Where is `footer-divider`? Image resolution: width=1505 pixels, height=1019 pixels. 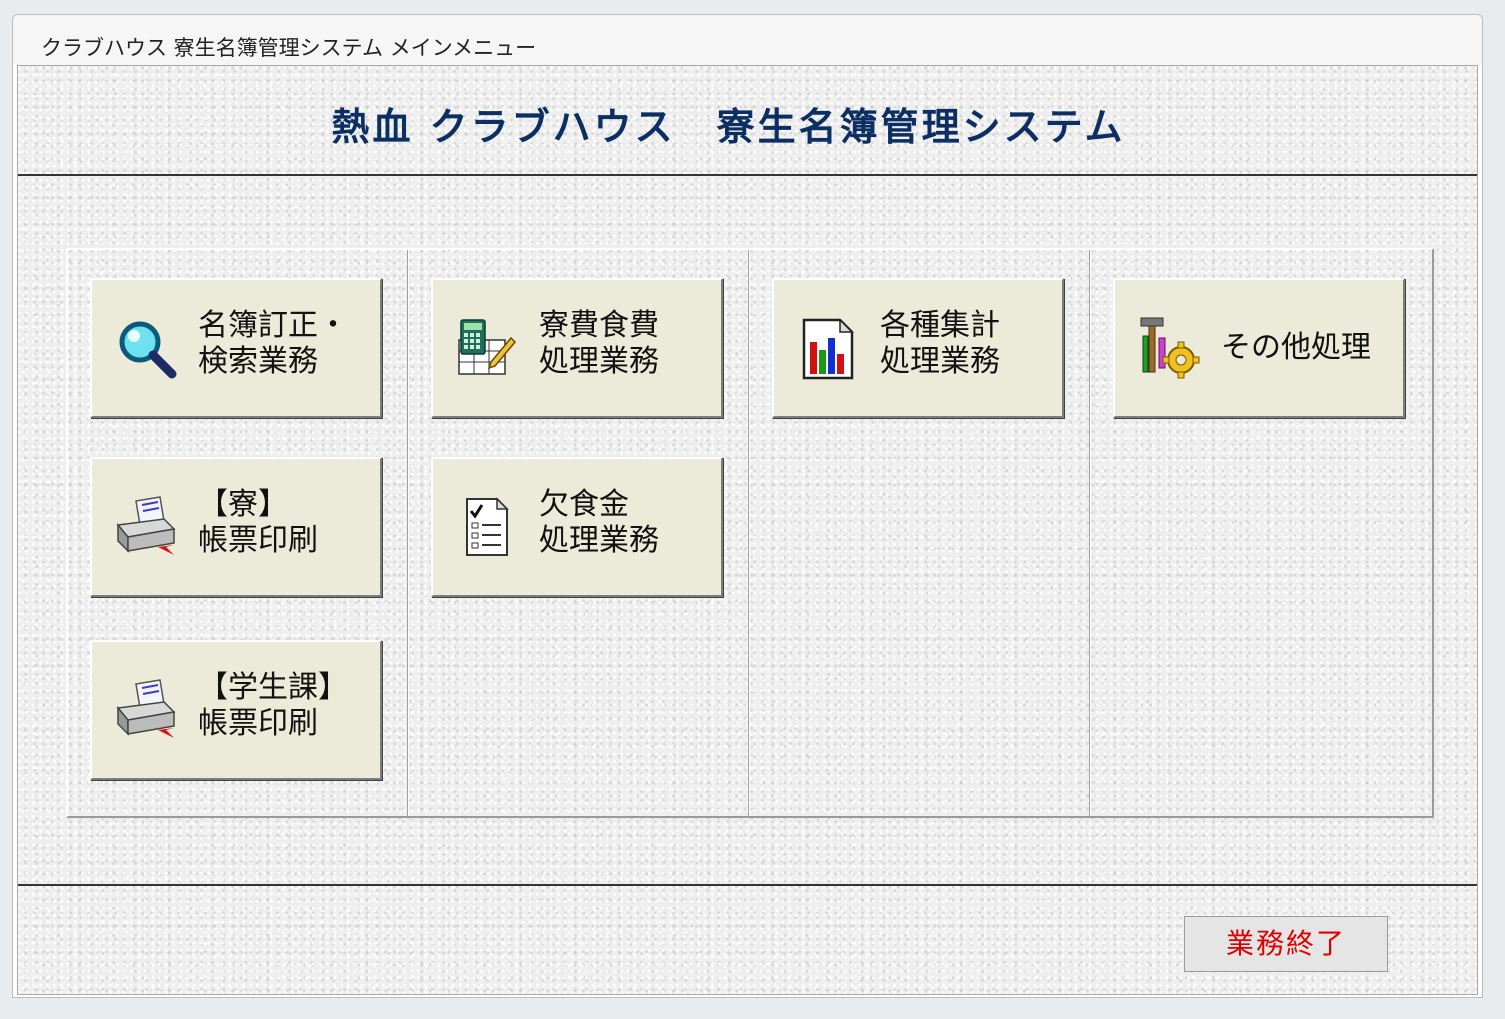 footer-divider is located at coordinates (747, 885).